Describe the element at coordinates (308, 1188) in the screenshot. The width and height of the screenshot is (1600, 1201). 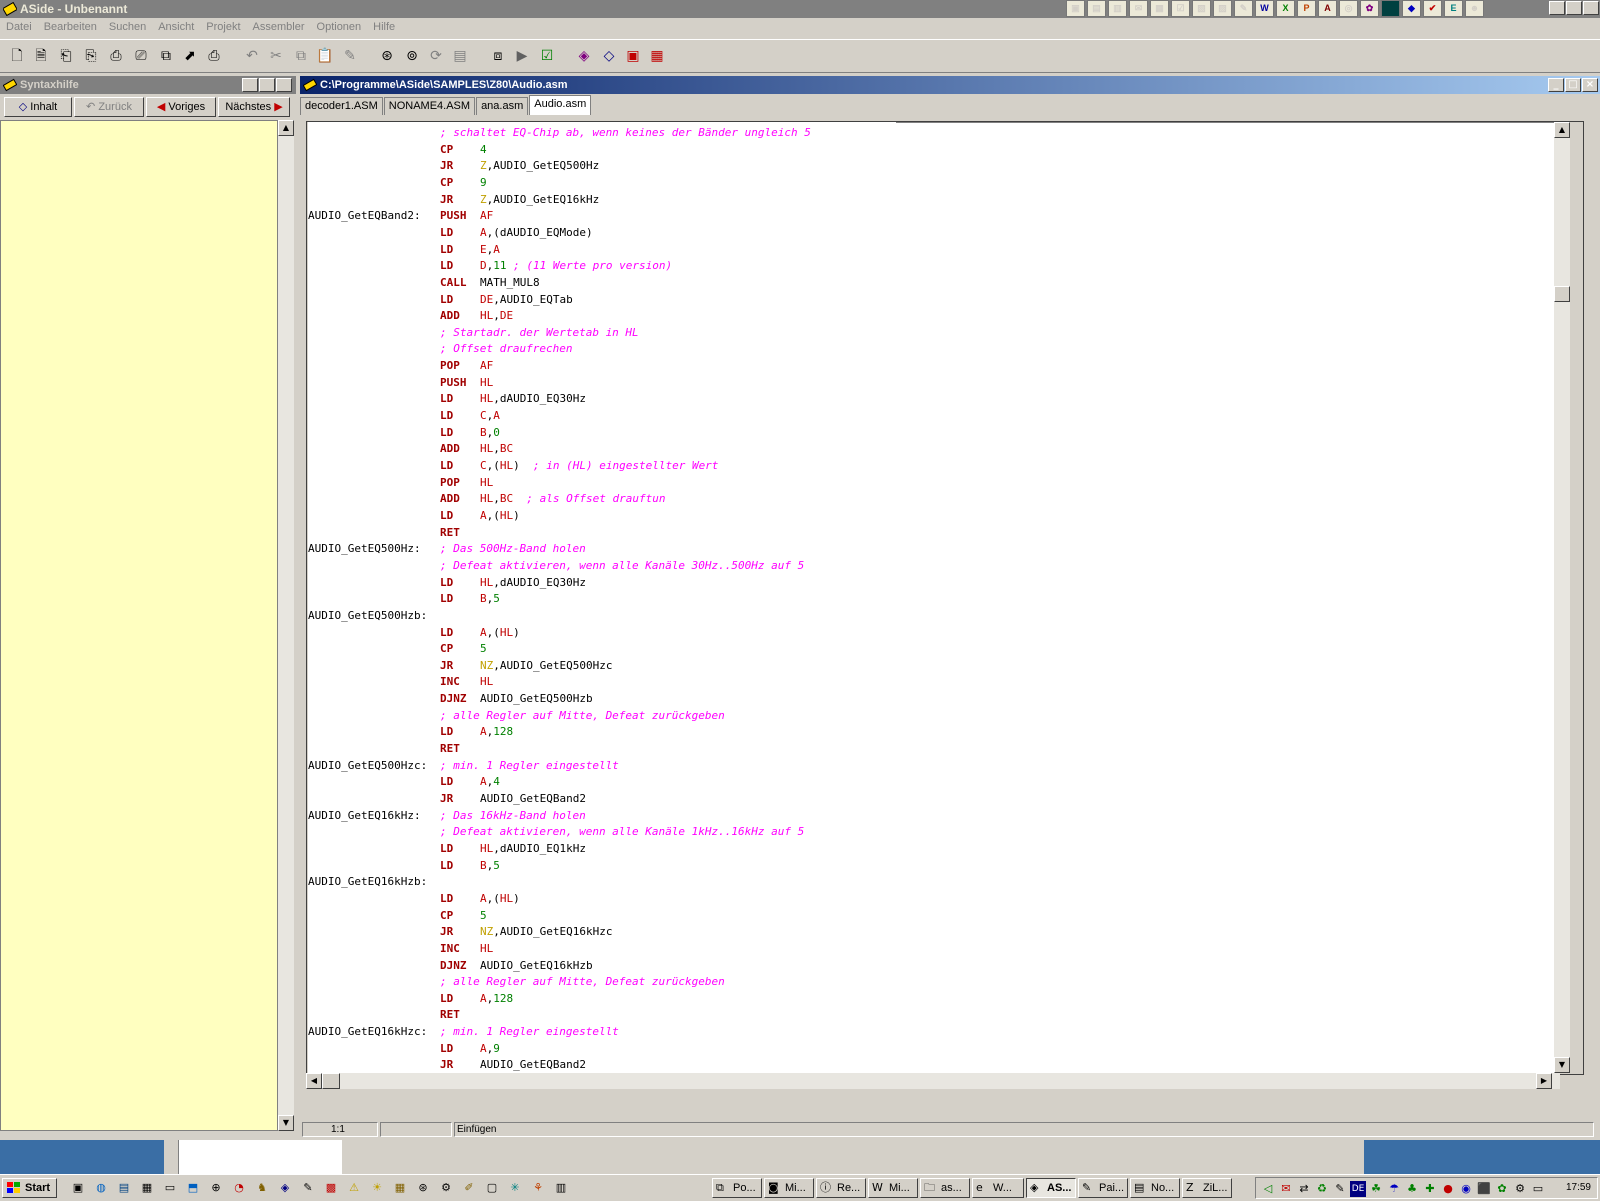
I see `quick-launch-icon: ✎` at that location.